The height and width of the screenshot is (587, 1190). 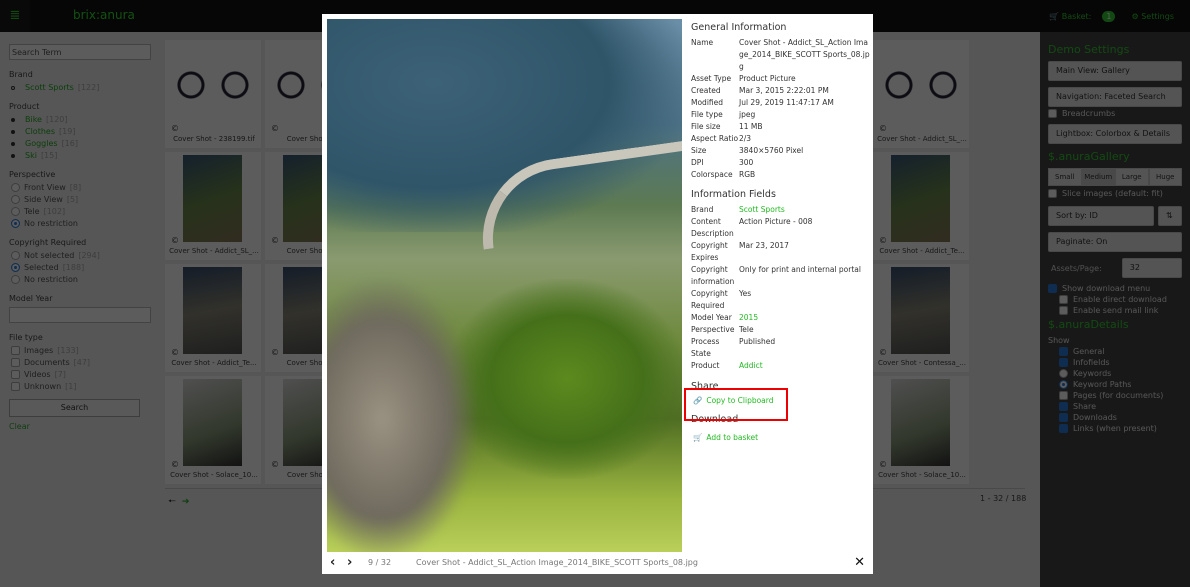 What do you see at coordinates (338, 562) in the screenshot?
I see `prev-image-button: ‹` at bounding box center [338, 562].